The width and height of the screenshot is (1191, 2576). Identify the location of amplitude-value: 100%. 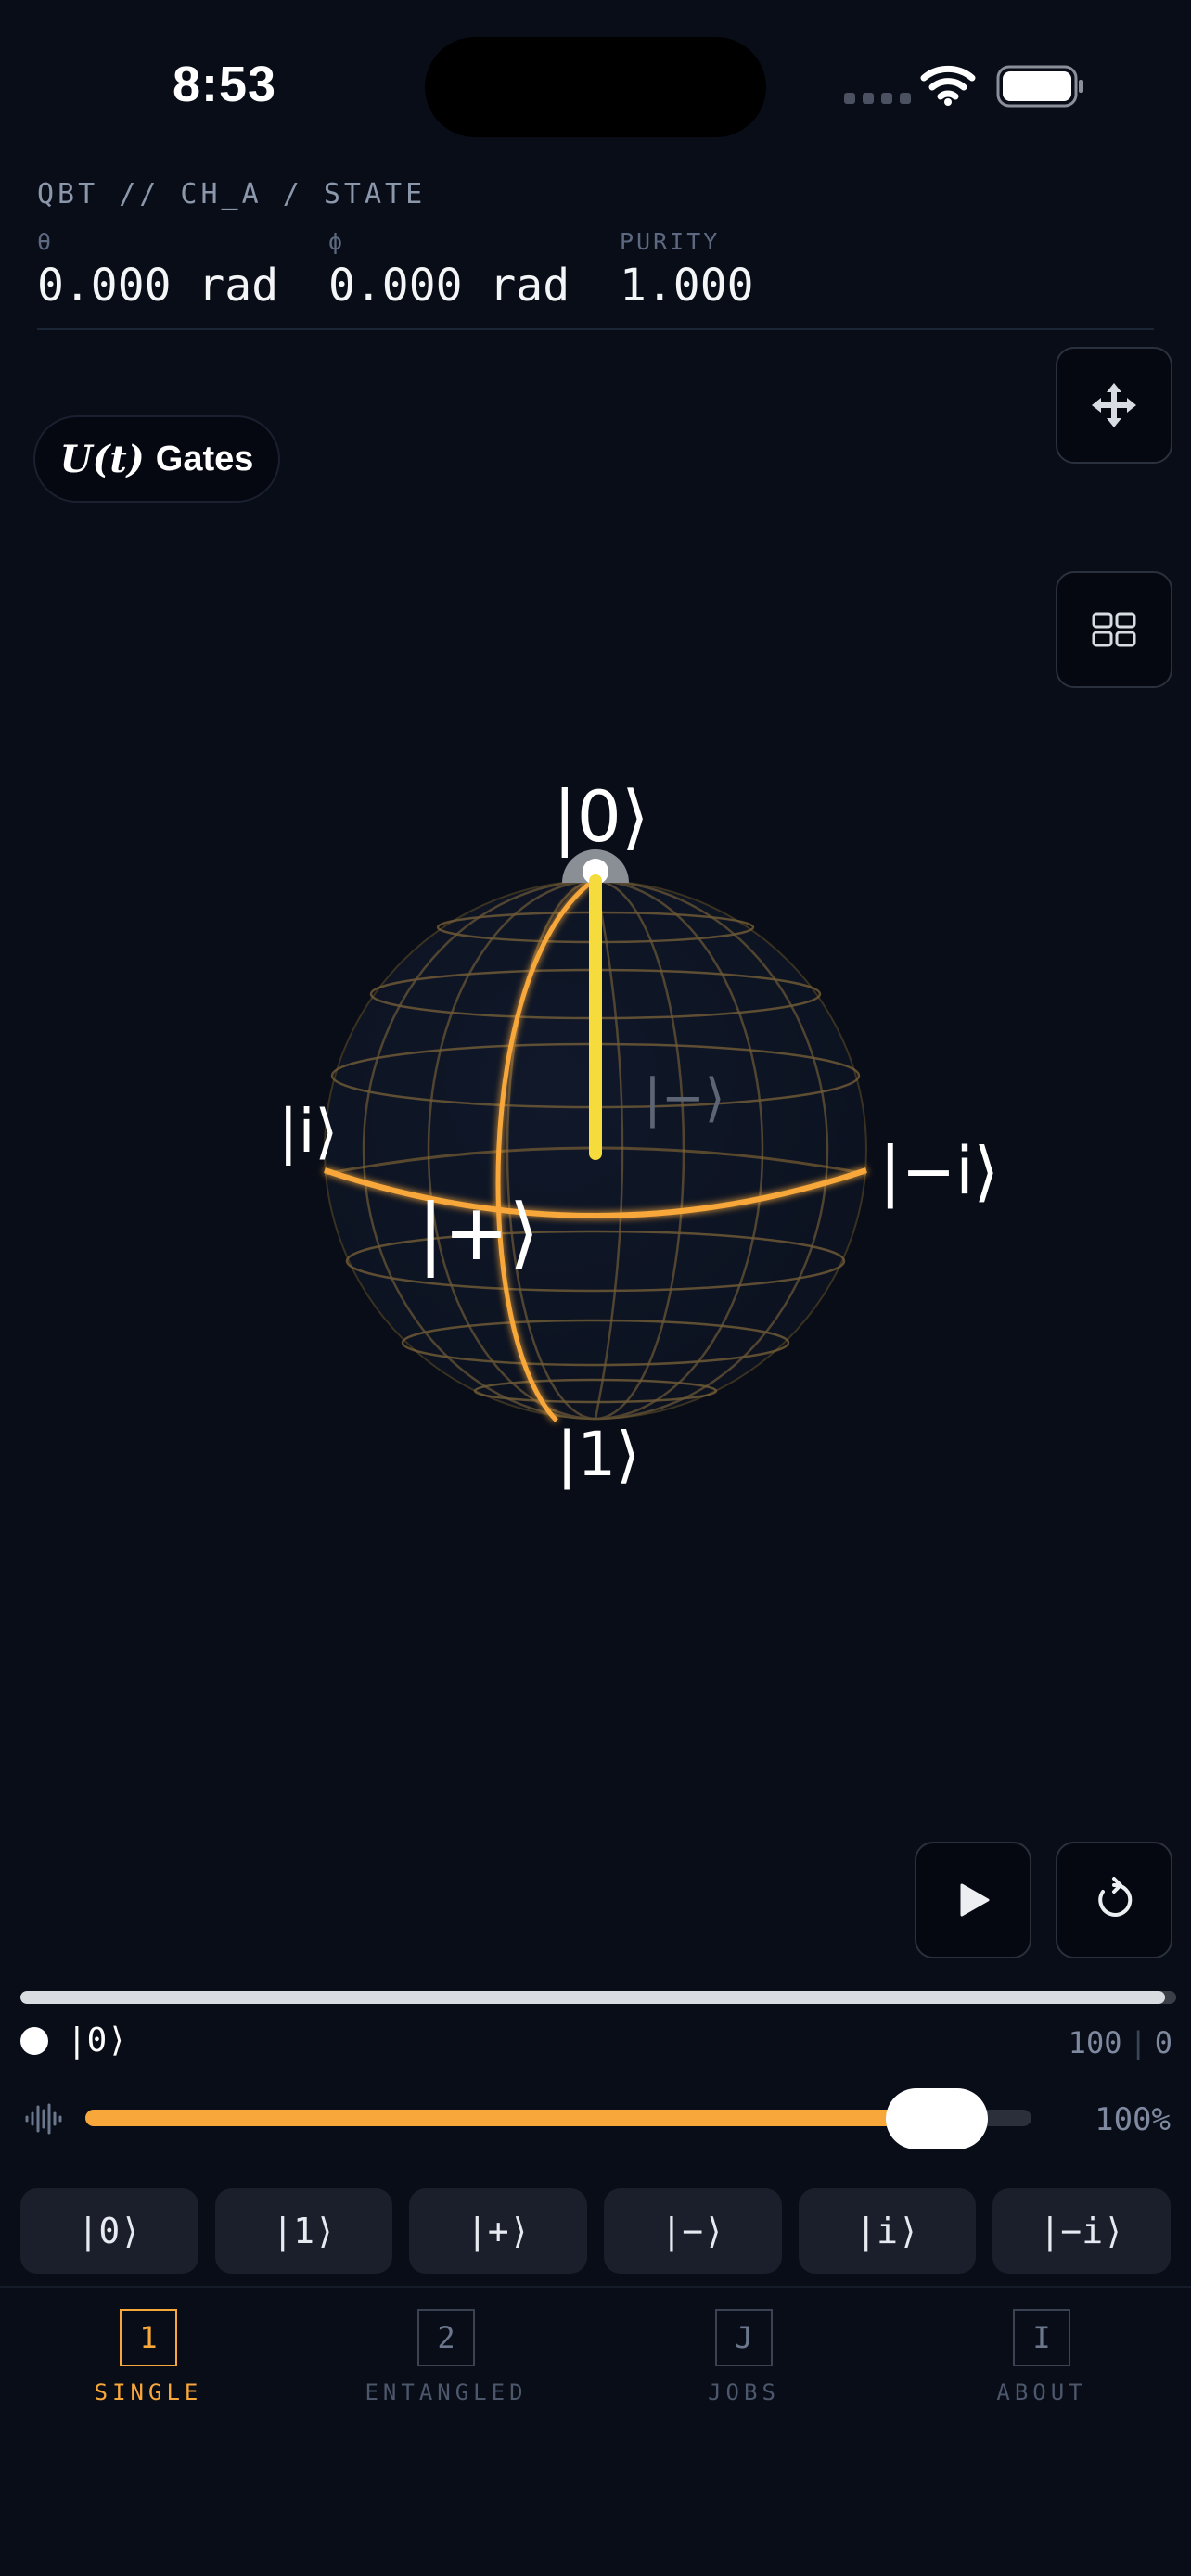
(1133, 2119).